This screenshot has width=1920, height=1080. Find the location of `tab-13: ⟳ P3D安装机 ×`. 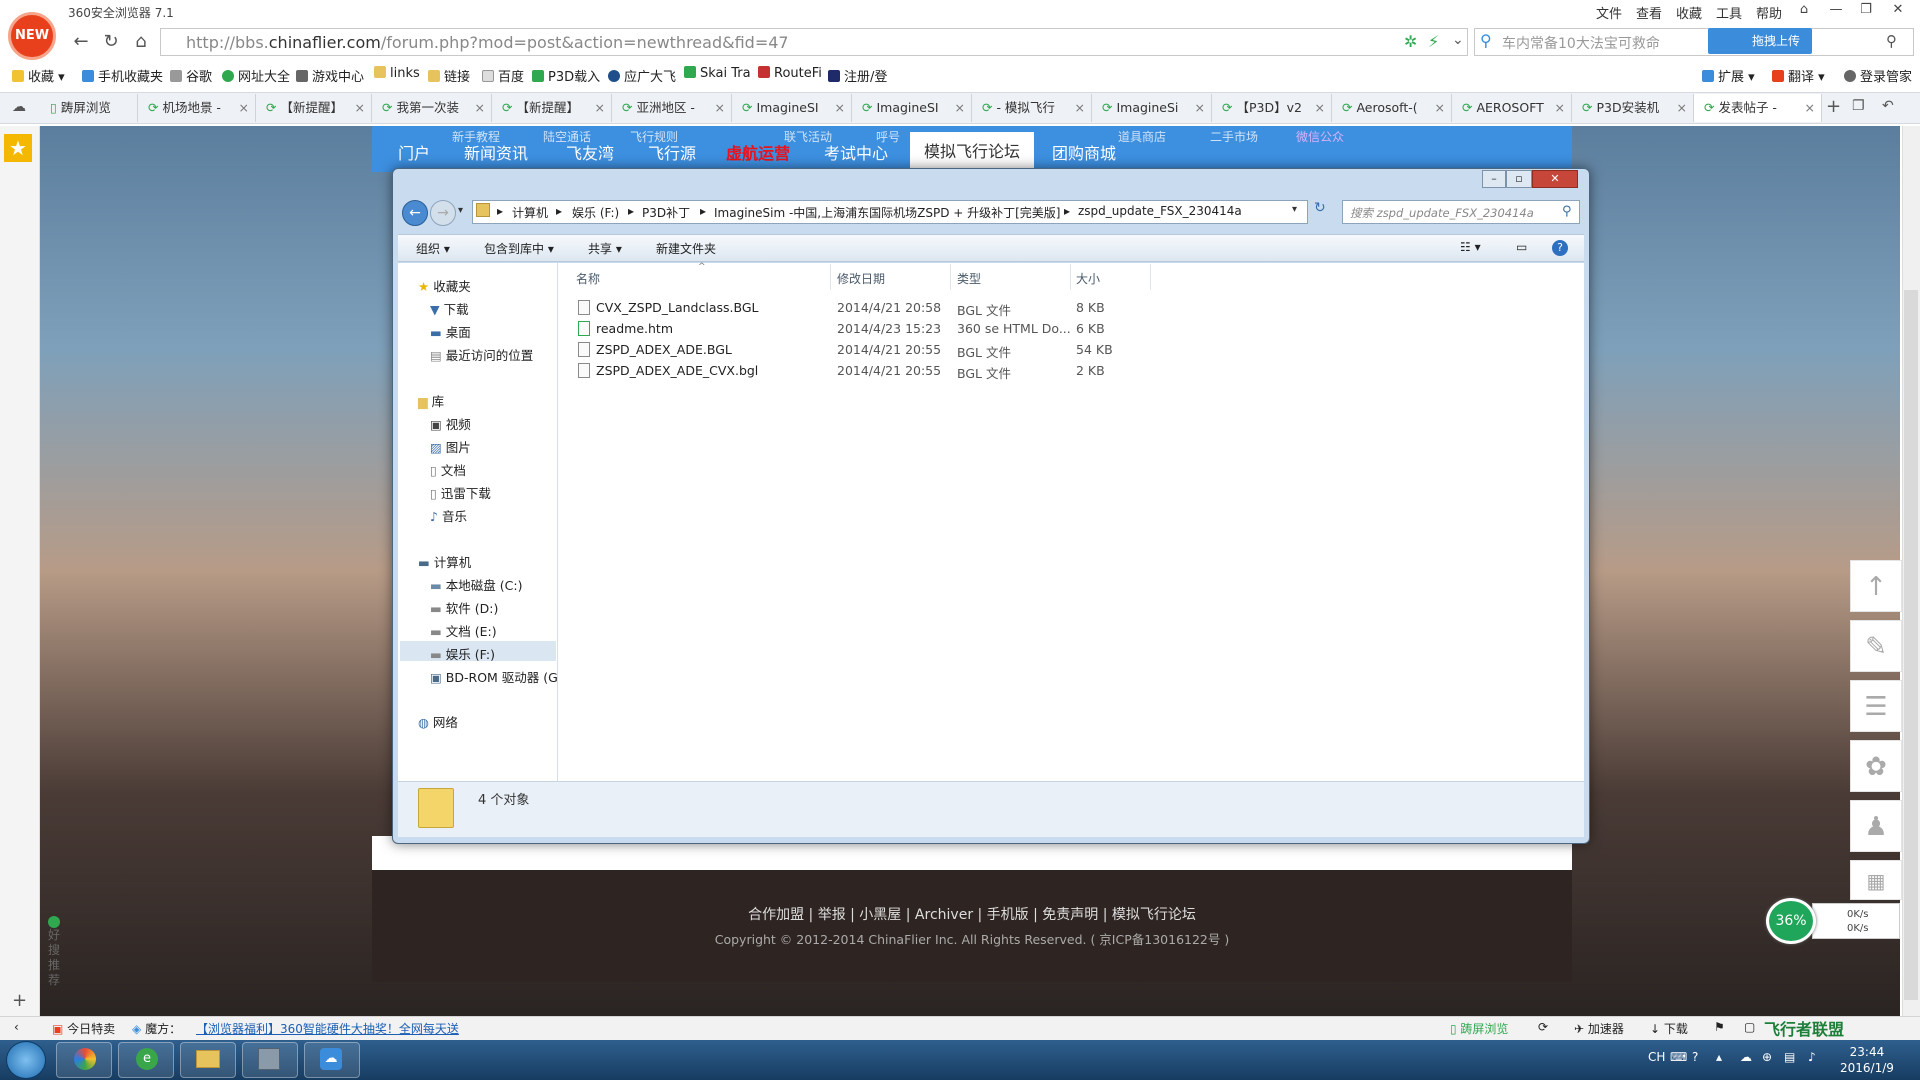

tab-13: ⟳ P3D安装机 × is located at coordinates (1633, 108).